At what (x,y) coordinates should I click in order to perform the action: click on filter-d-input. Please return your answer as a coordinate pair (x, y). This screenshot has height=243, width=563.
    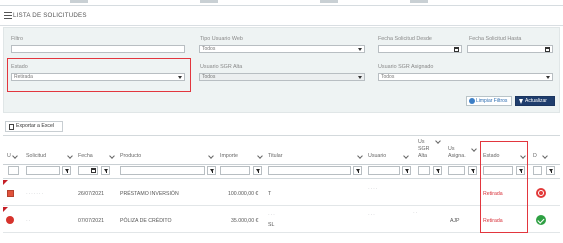
    Looking at the image, I should click on (537, 170).